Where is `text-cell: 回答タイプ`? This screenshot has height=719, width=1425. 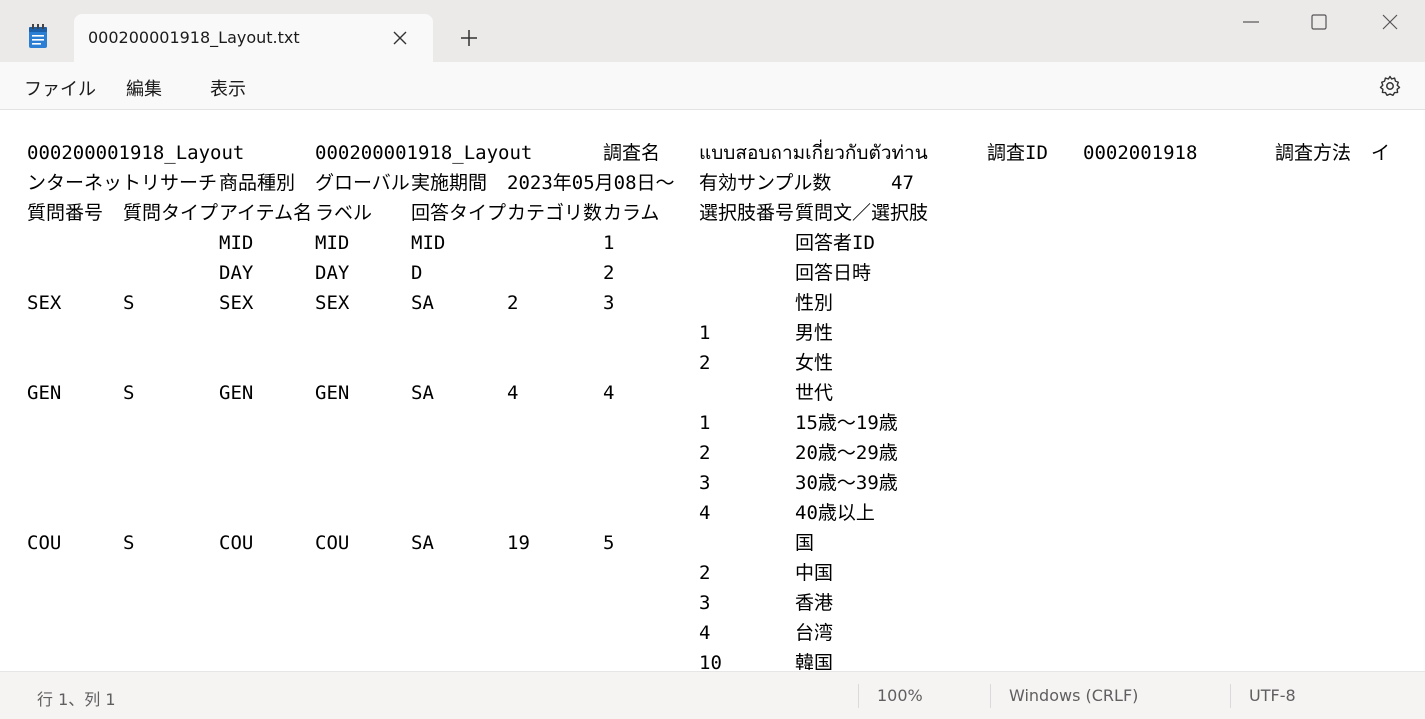 text-cell: 回答タイプ is located at coordinates (459, 213).